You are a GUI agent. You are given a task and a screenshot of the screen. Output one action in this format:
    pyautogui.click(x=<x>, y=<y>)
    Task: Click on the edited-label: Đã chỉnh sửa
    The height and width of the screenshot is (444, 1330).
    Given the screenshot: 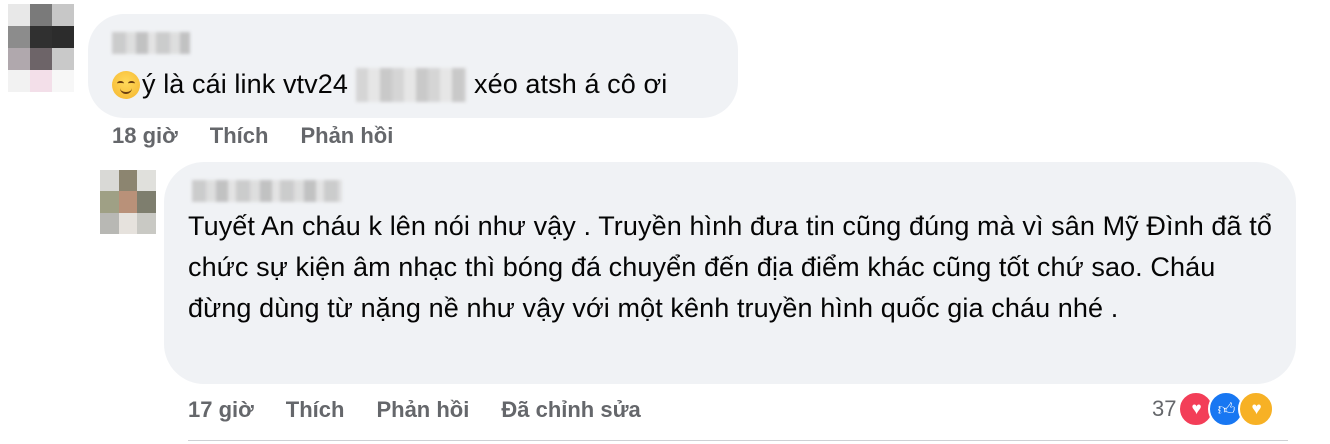 What is the action you would take?
    pyautogui.click(x=570, y=410)
    